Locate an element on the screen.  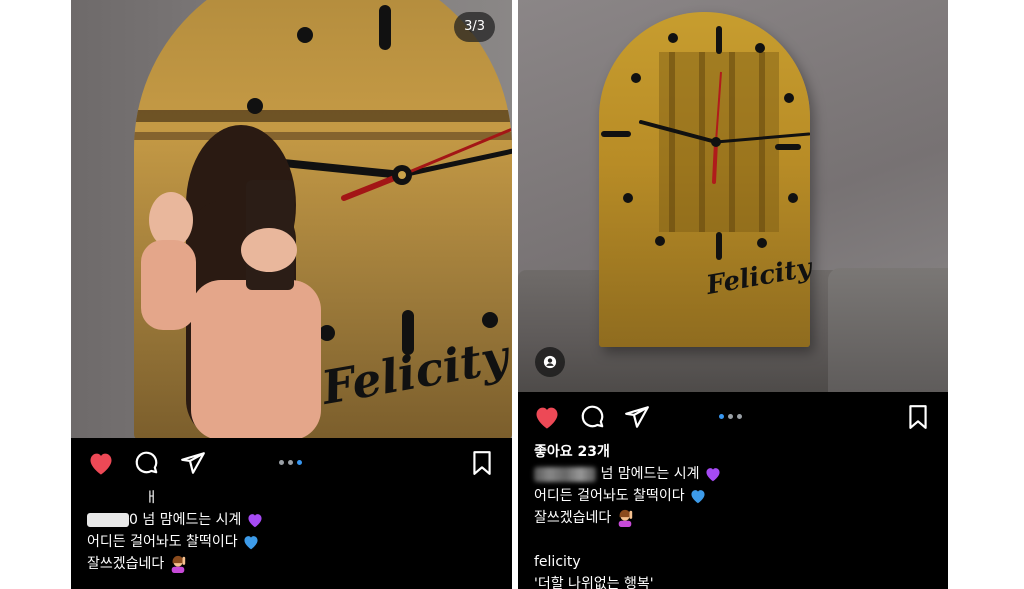
caption-line: 0 넘 맘에드는 시계 is located at coordinates (175, 520).